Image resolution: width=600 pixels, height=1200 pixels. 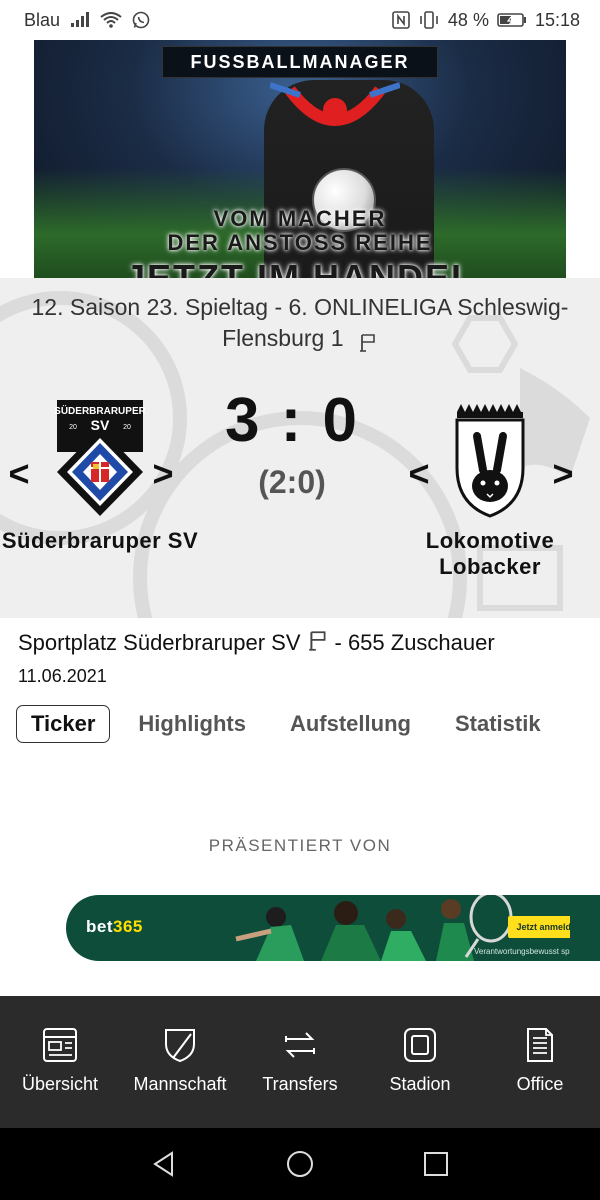 What do you see at coordinates (512, 20) in the screenshot?
I see `battery-icon` at bounding box center [512, 20].